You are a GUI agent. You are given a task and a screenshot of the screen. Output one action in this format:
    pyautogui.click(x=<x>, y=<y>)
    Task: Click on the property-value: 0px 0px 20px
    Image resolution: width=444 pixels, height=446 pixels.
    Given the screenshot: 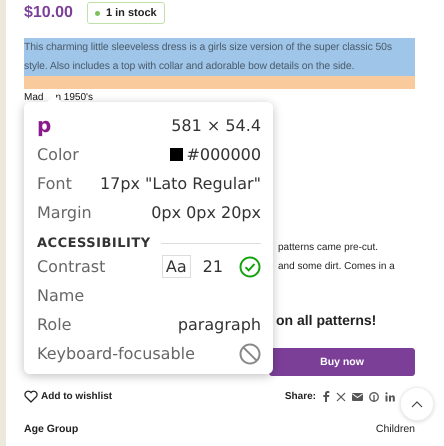 What is the action you would take?
    pyautogui.click(x=206, y=212)
    